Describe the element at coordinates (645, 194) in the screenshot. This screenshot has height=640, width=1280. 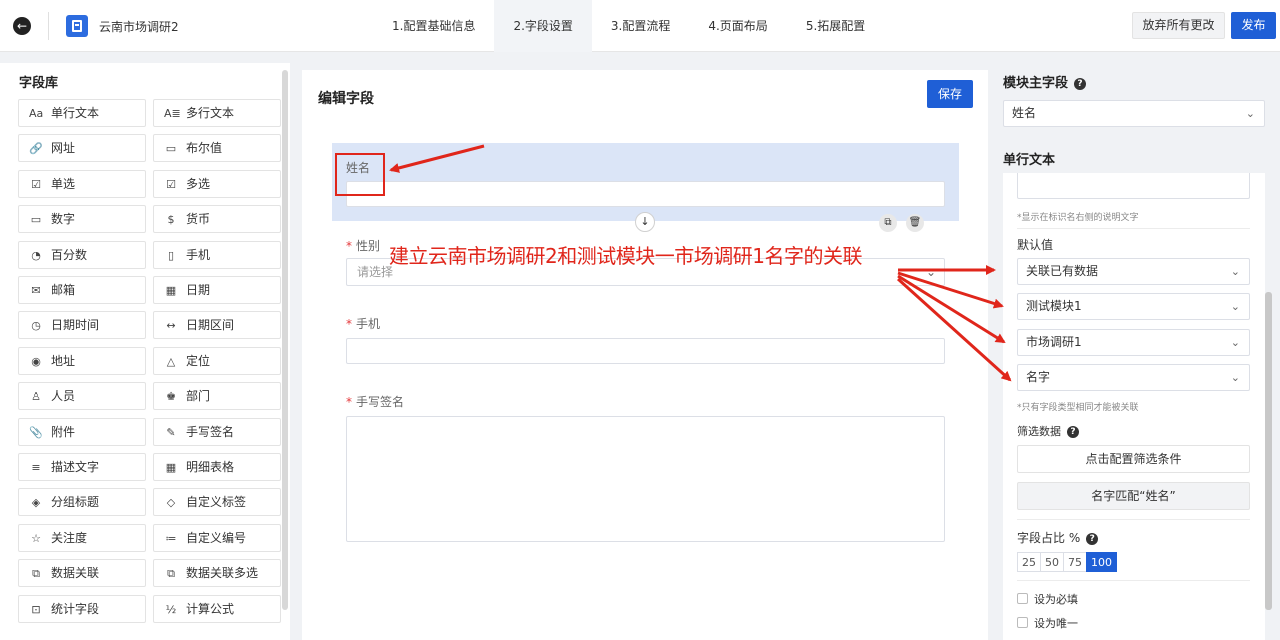
I see `name-input` at that location.